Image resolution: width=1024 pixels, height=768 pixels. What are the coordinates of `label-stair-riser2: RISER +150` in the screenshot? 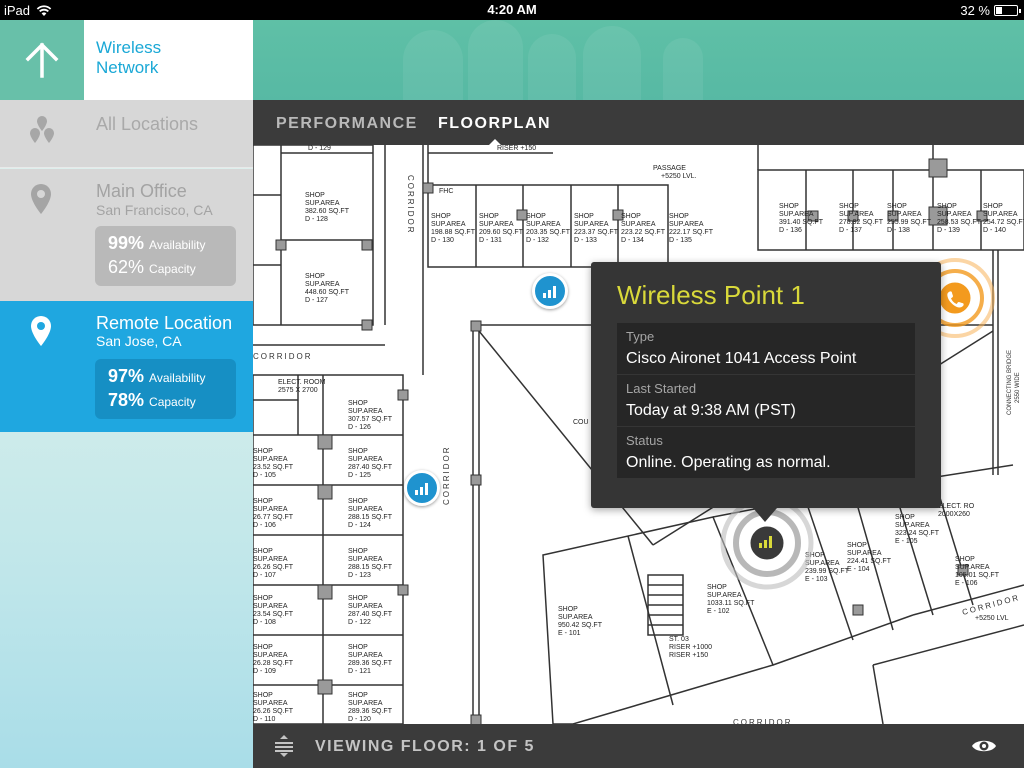 It's located at (688, 655).